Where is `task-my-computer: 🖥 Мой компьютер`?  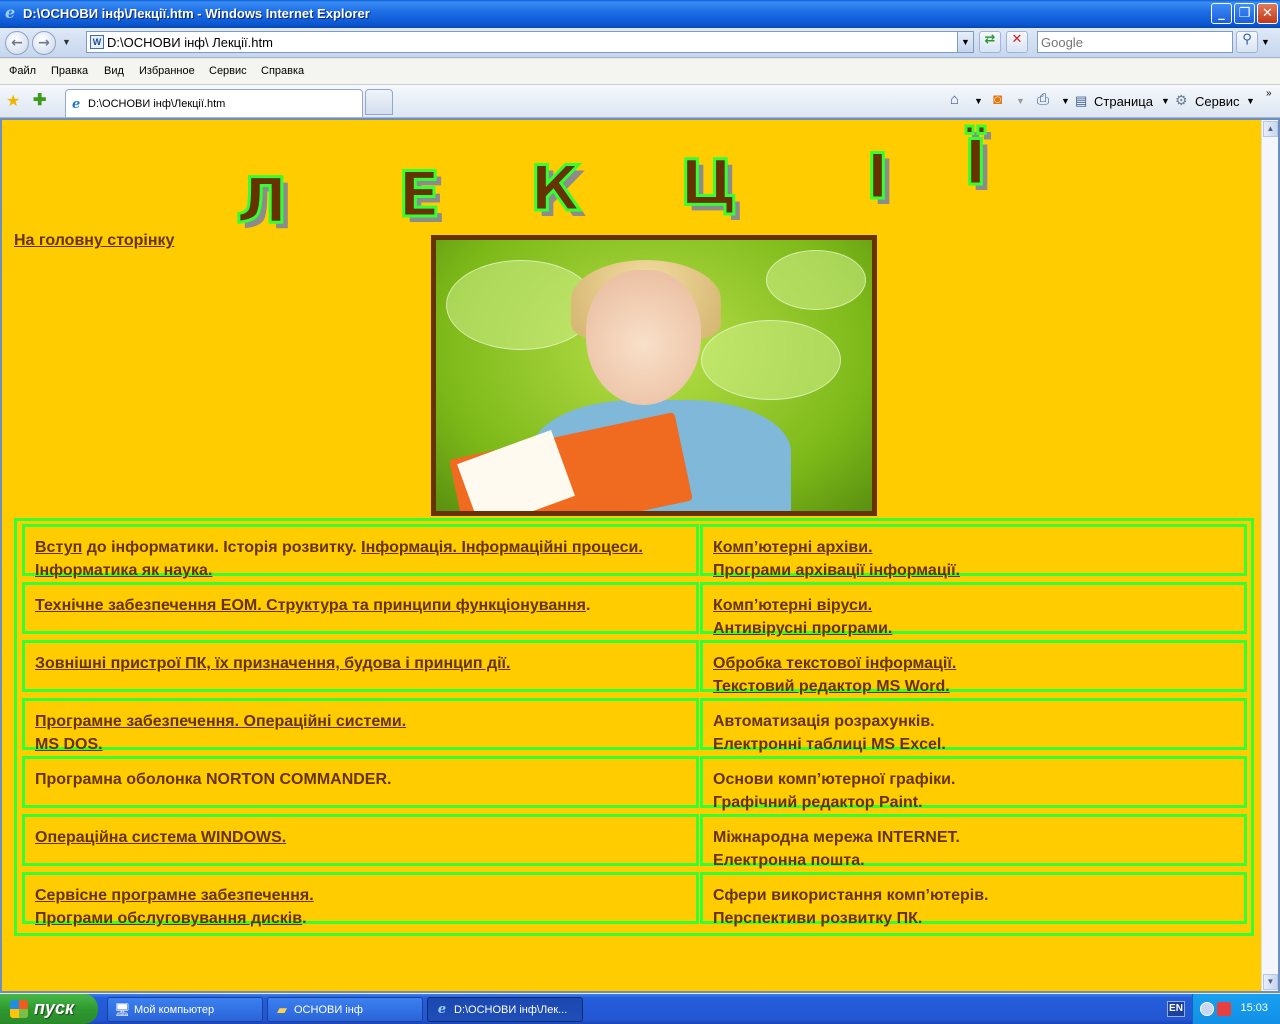
task-my-computer: 🖥 Мой компьютер is located at coordinates (185, 1009).